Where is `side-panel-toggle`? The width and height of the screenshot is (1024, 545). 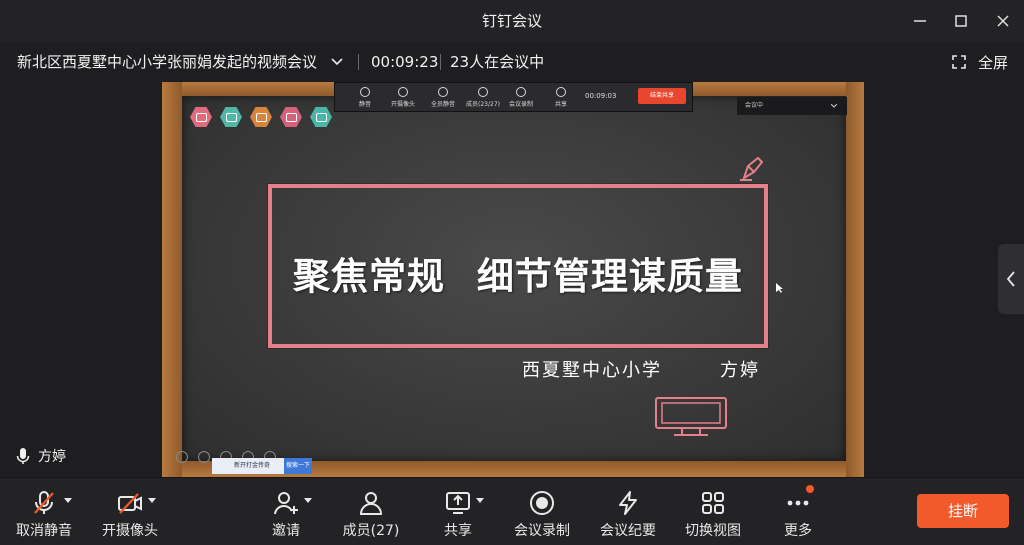 side-panel-toggle is located at coordinates (1011, 279).